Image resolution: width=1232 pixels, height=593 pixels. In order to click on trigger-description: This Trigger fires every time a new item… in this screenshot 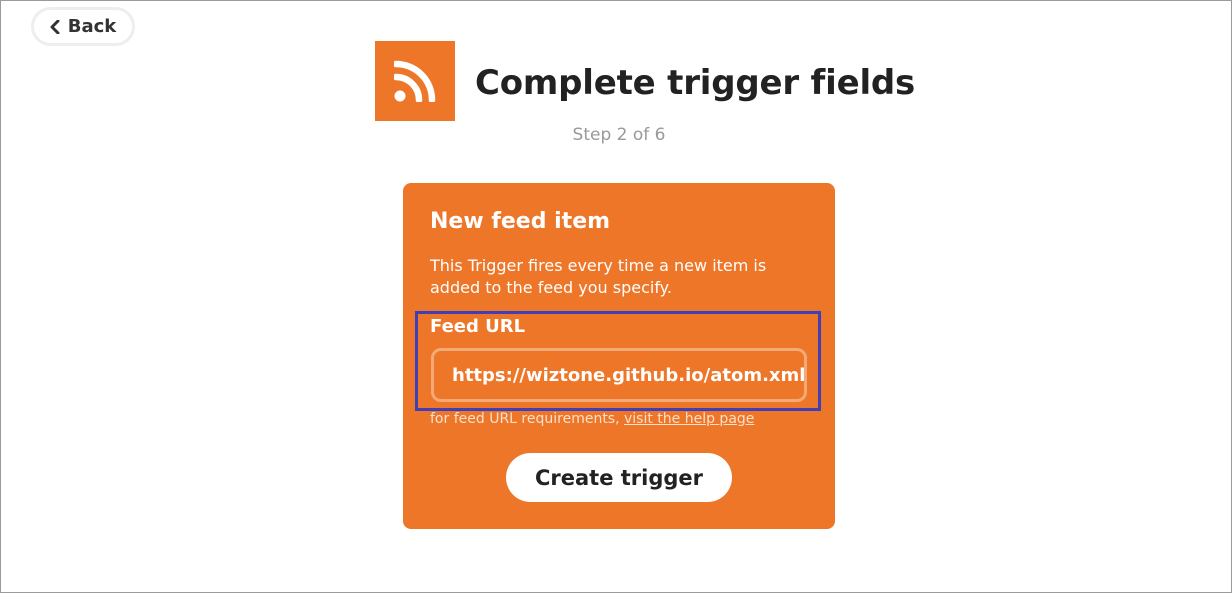, I will do `click(598, 276)`.